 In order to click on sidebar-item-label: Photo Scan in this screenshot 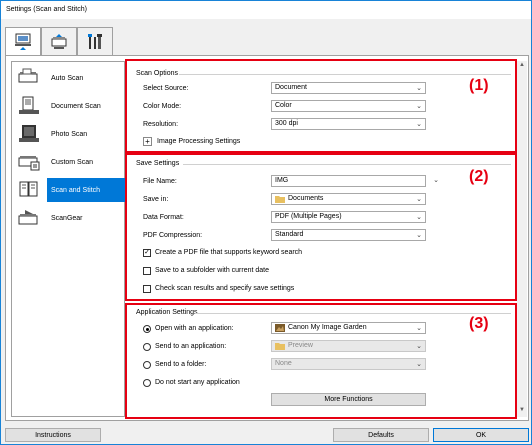, I will do `click(69, 134)`.